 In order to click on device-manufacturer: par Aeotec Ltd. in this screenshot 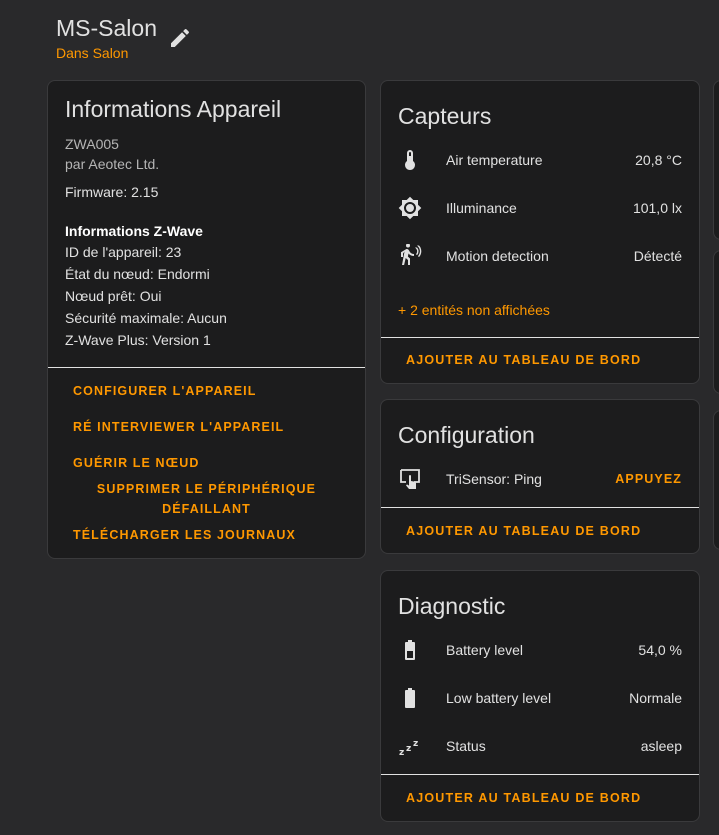, I will do `click(112, 164)`.